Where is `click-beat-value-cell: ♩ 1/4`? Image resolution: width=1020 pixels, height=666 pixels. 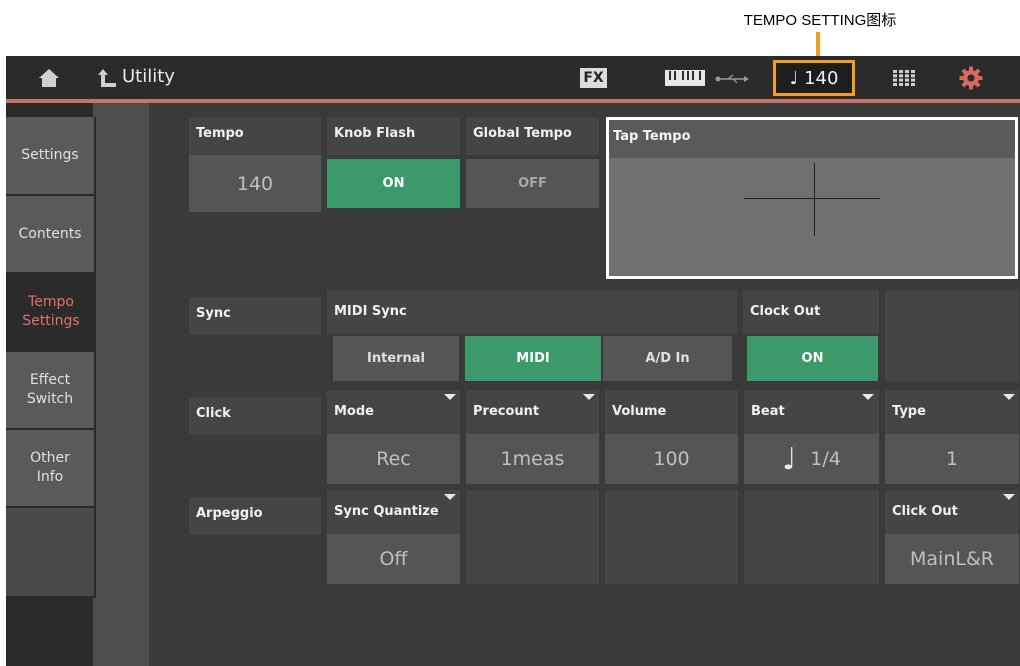 click-beat-value-cell: ♩ 1/4 is located at coordinates (811, 459).